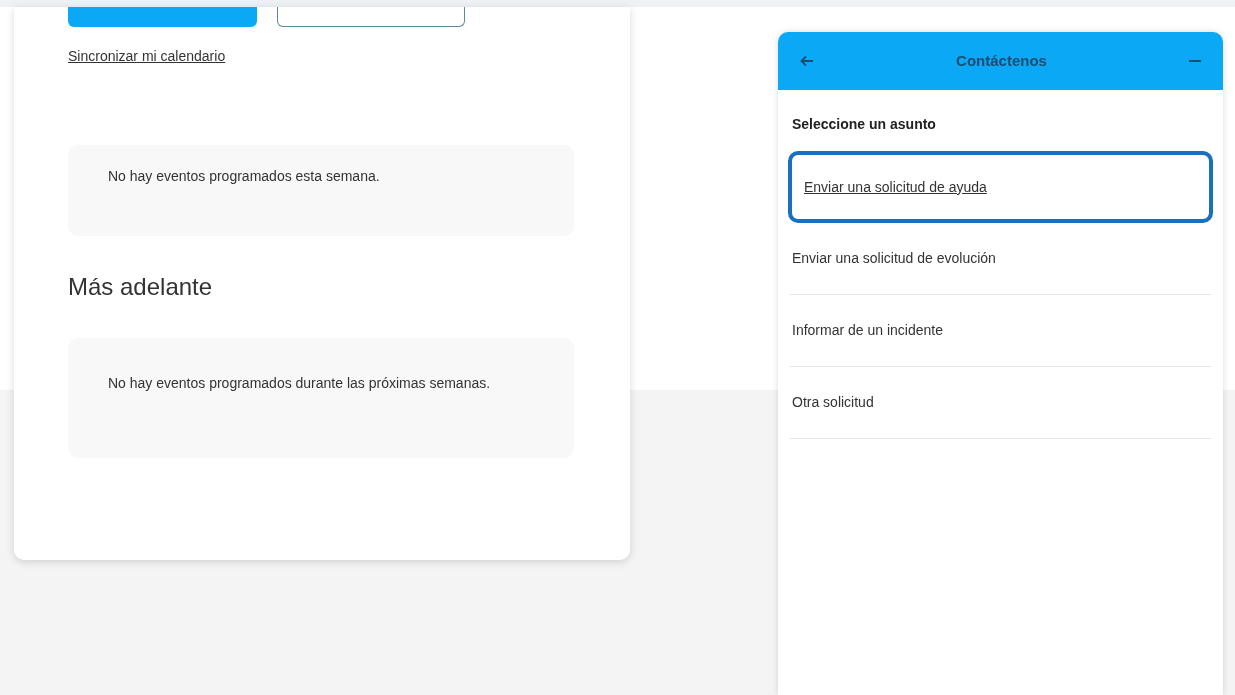  I want to click on sync-calendar-link: Sincronizar mi calendario, so click(147, 56).